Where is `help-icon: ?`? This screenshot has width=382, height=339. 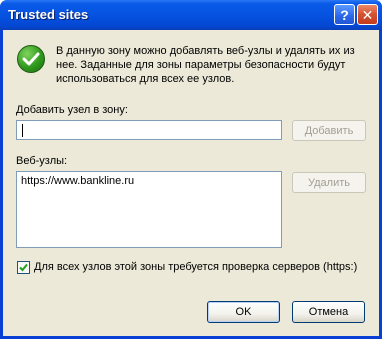 help-icon: ? is located at coordinates (344, 14).